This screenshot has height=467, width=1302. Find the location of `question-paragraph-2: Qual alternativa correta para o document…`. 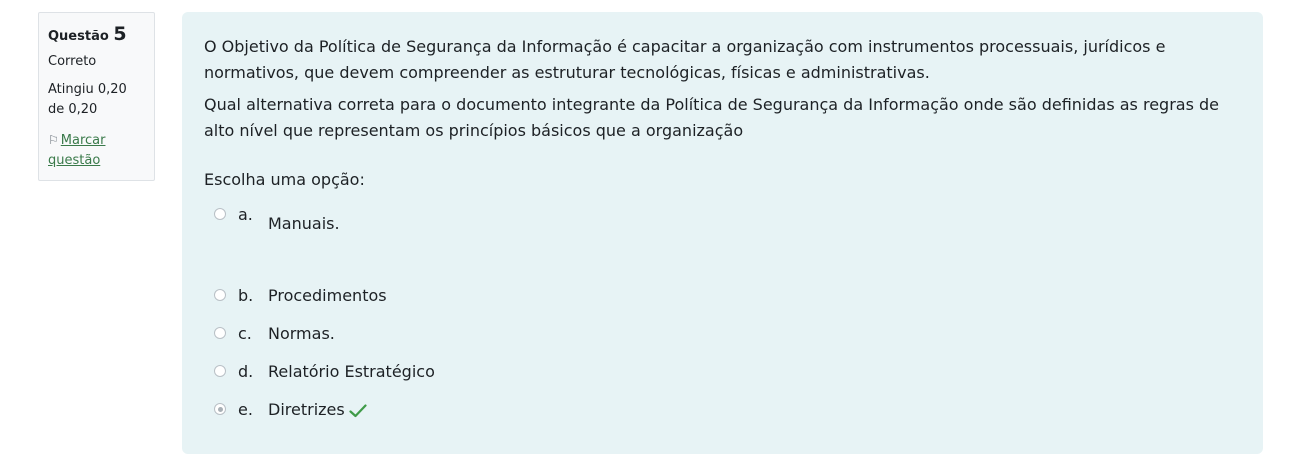

question-paragraph-2: Qual alternativa correta para o document… is located at coordinates (711, 117).